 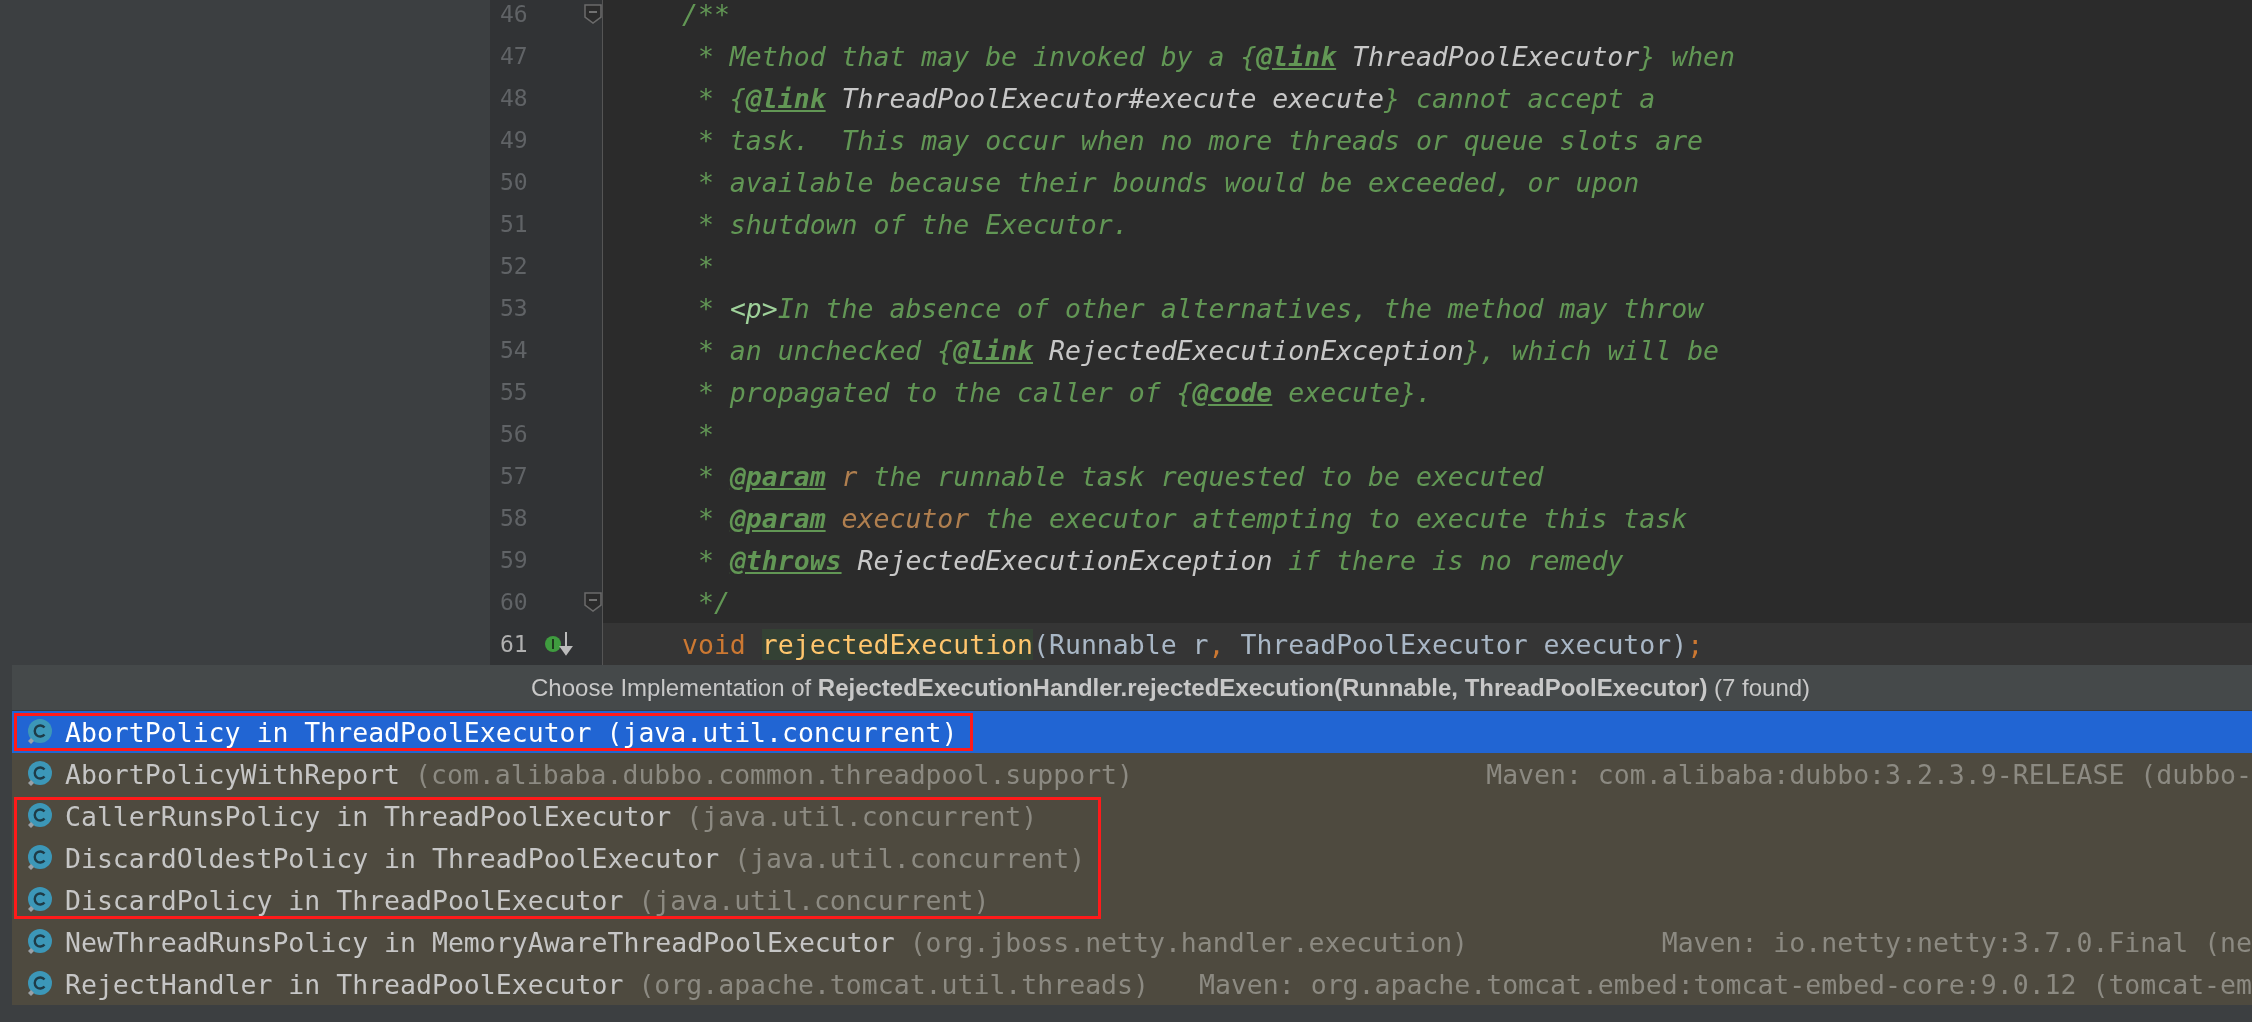 I want to click on package-name: (org.apache.tomcat.util.threads), so click(x=893, y=984).